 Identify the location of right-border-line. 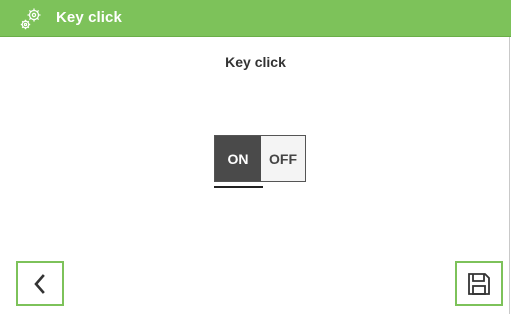
(509, 175).